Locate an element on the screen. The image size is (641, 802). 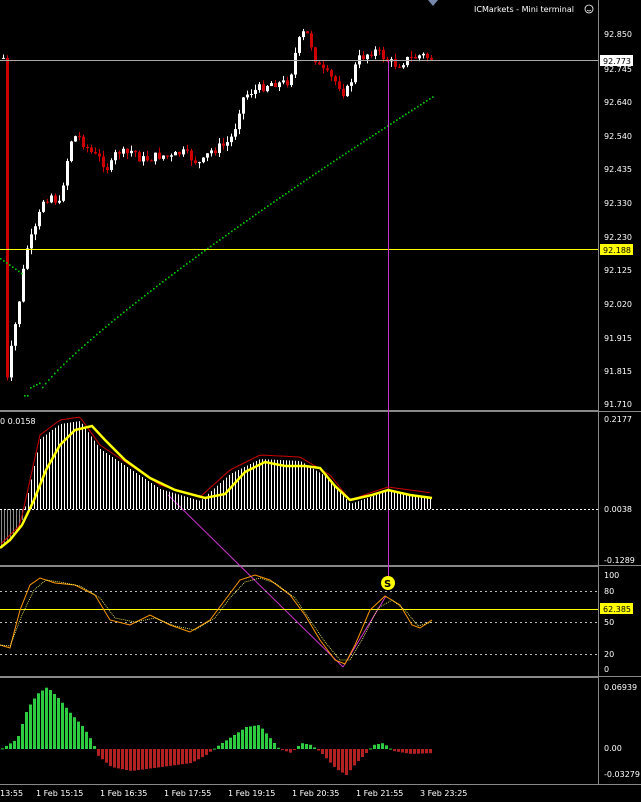
stoch-tick: 50 is located at coordinates (609, 622).